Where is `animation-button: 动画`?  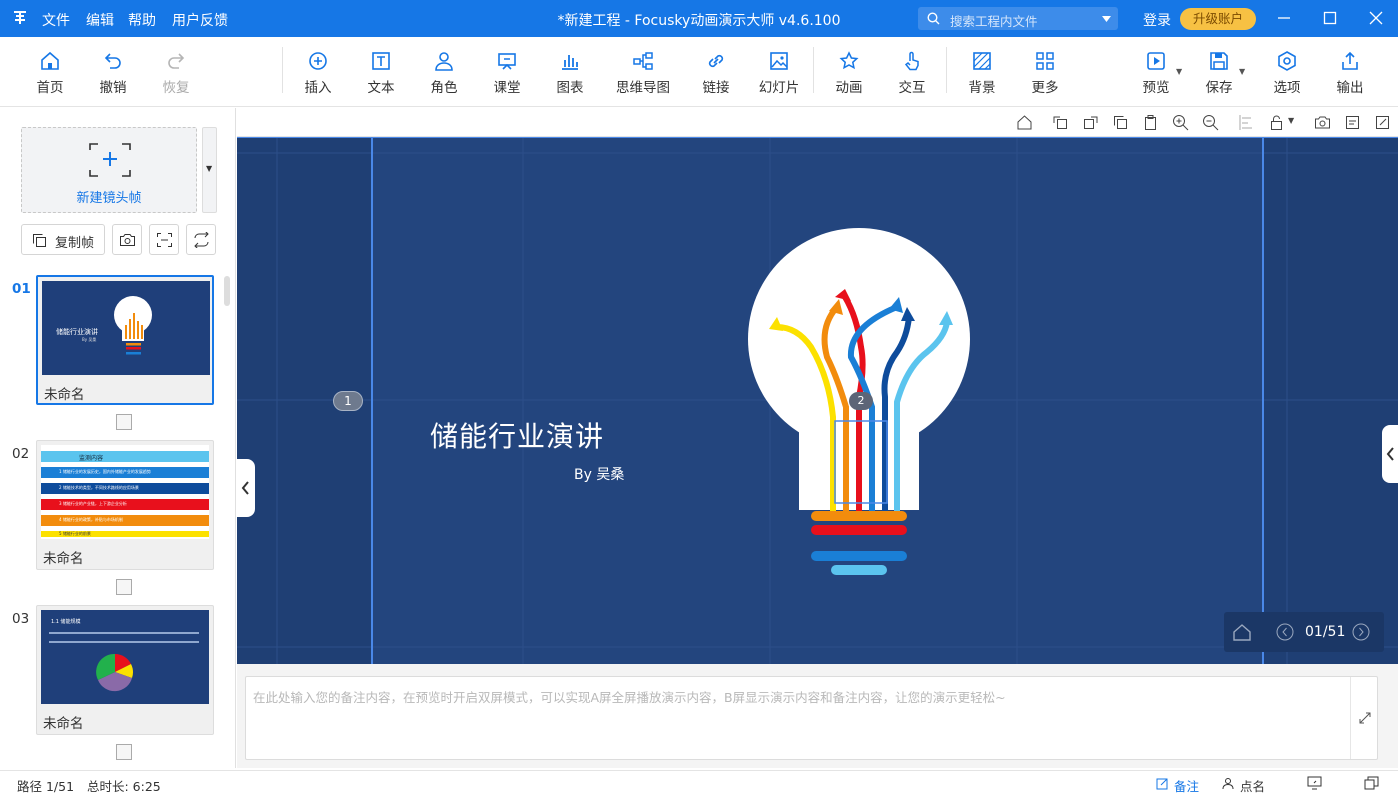
animation-button: 动画 is located at coordinates (849, 73).